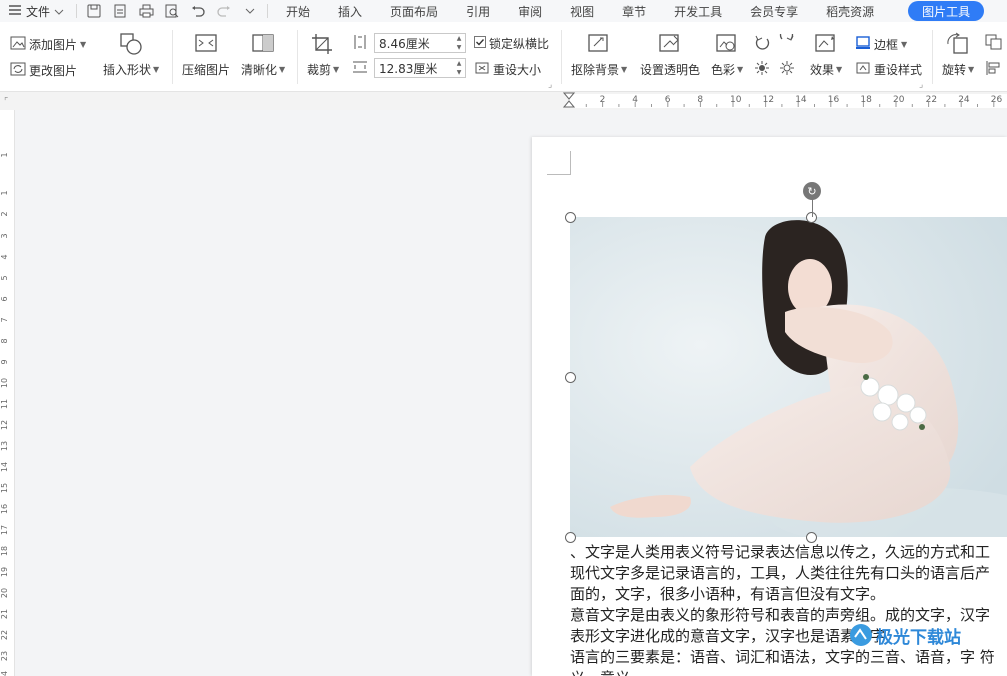  What do you see at coordinates (36, 11) in the screenshot?
I see `file-menu: 文件` at bounding box center [36, 11].